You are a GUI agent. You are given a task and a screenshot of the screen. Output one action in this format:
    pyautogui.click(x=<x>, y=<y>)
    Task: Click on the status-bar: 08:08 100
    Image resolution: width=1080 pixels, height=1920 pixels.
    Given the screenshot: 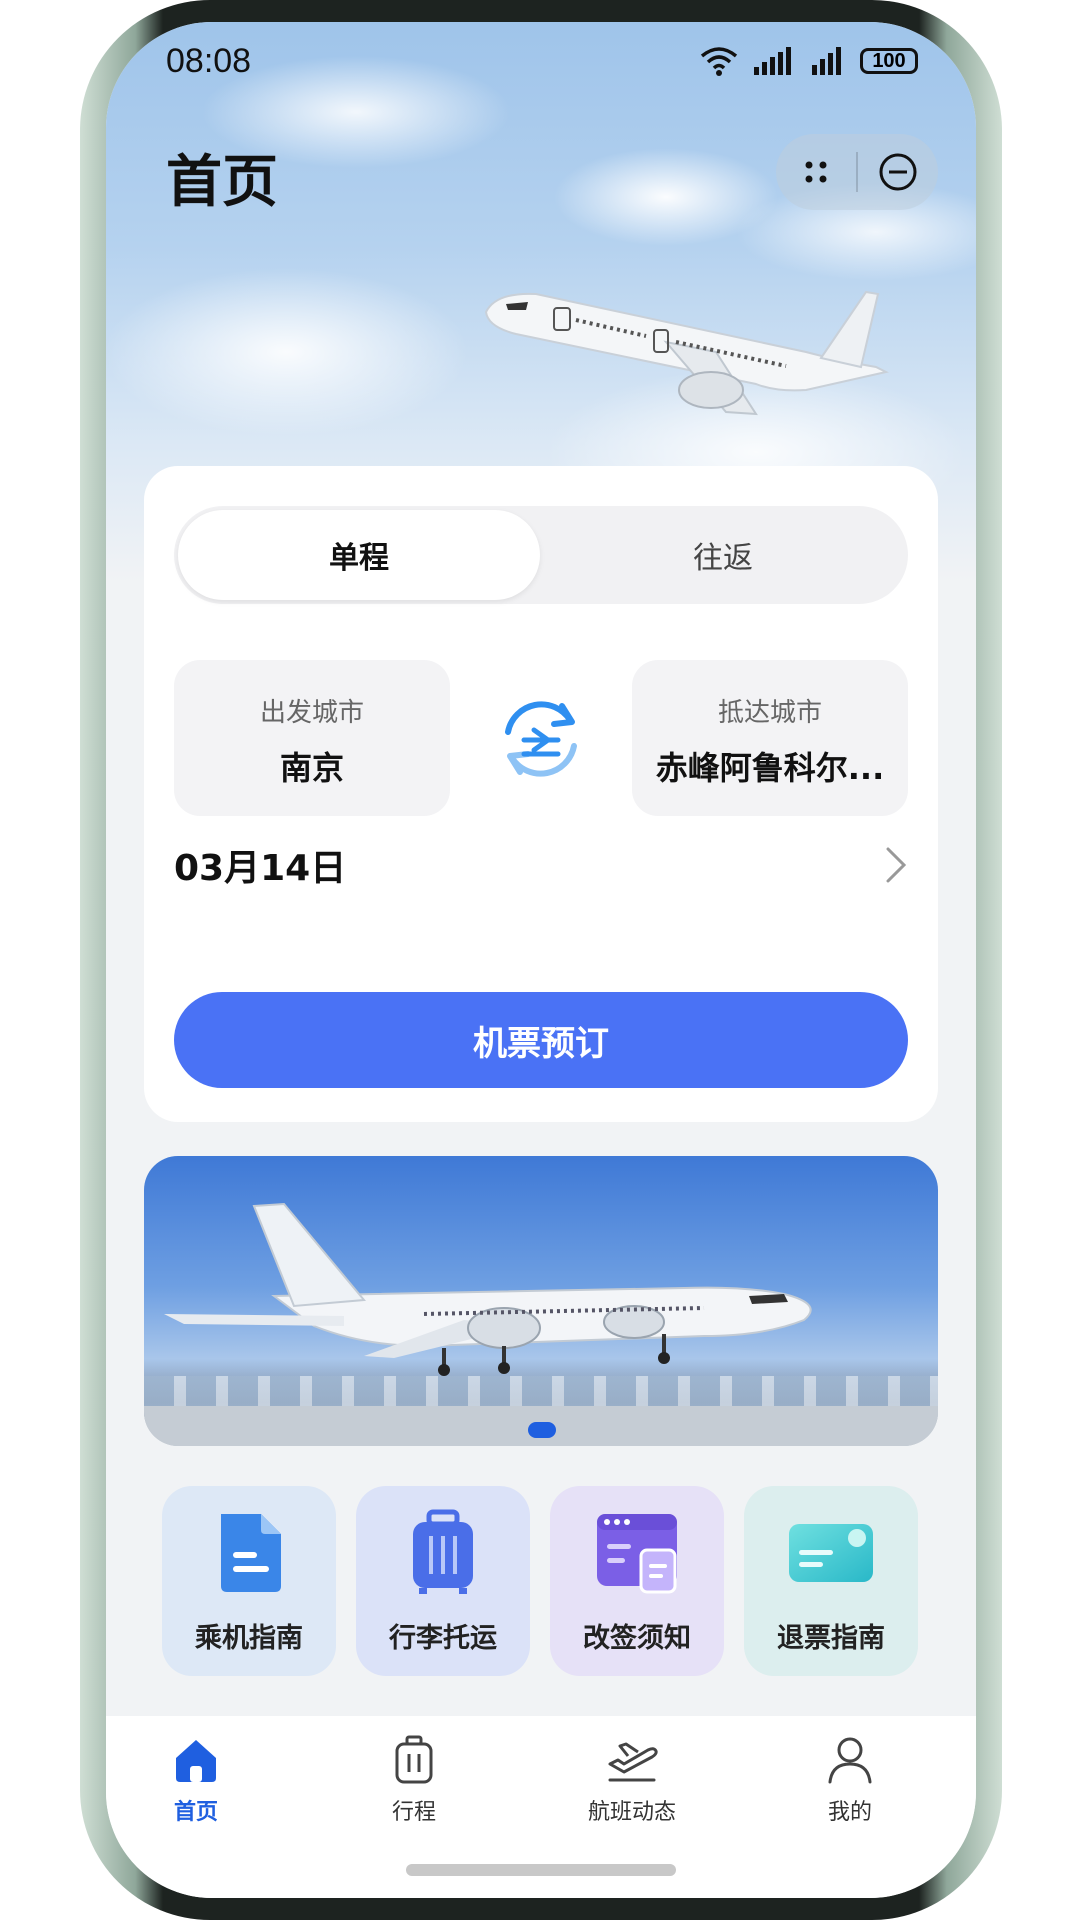 What is the action you would take?
    pyautogui.click(x=541, y=62)
    